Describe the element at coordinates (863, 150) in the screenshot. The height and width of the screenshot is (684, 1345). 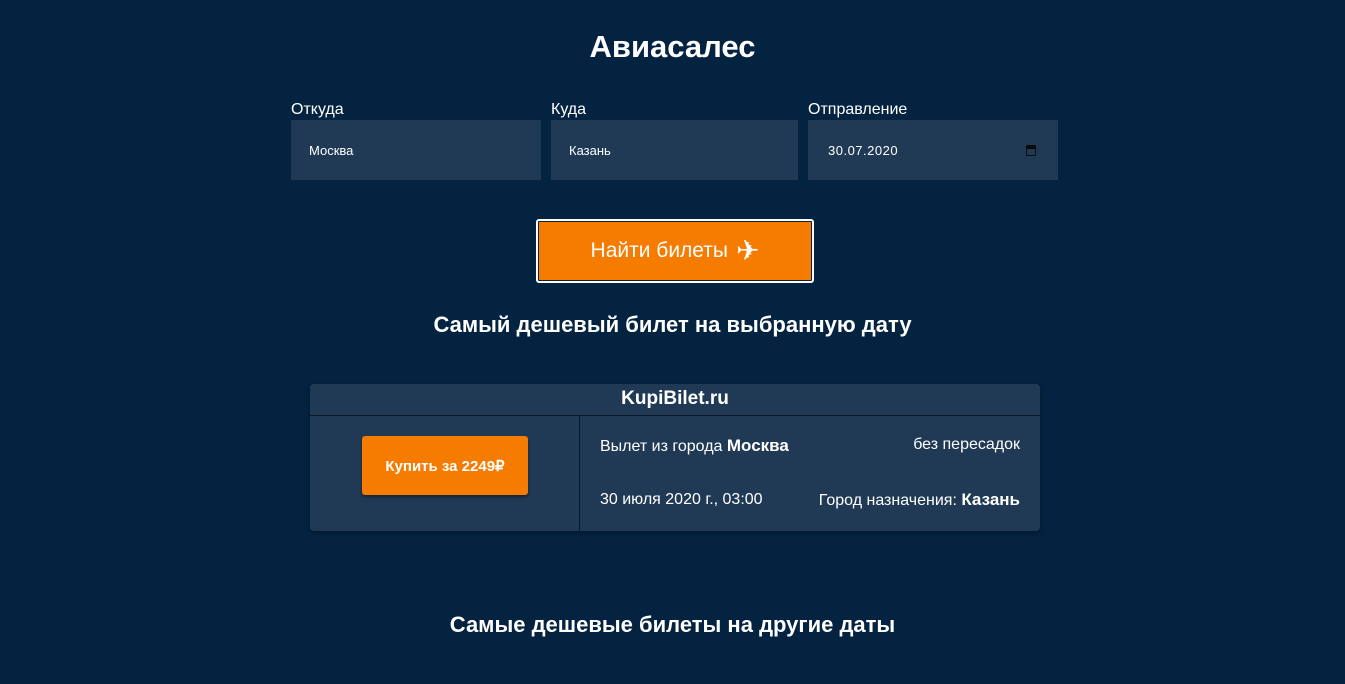
I see `date-input-value: 30.07.2020` at that location.